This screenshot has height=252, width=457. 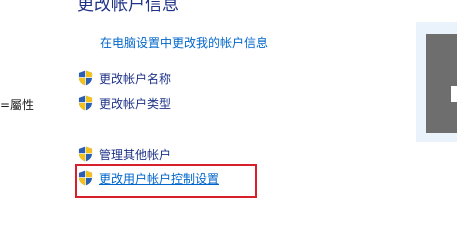 What do you see at coordinates (17, 105) in the screenshot?
I see `side-properties-text: =屬性` at bounding box center [17, 105].